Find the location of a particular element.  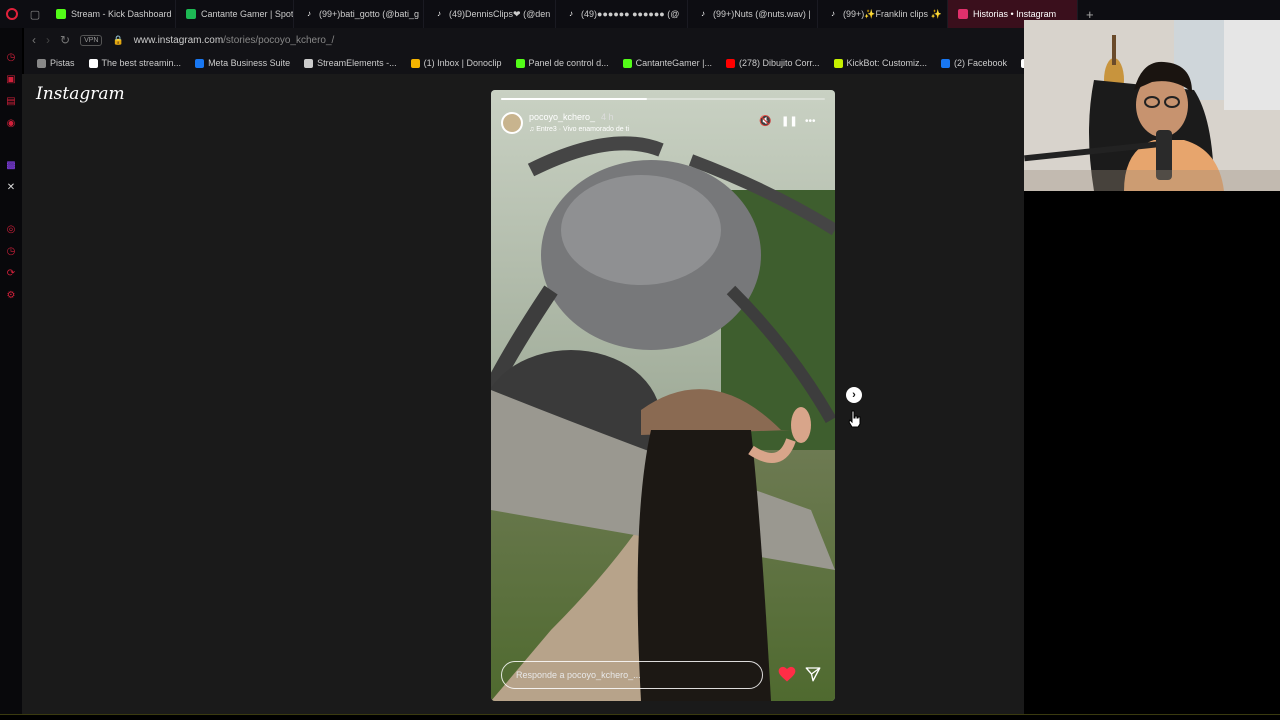

tab-label: (99+)bati_gotto (@bati_g is located at coordinates (369, 14).